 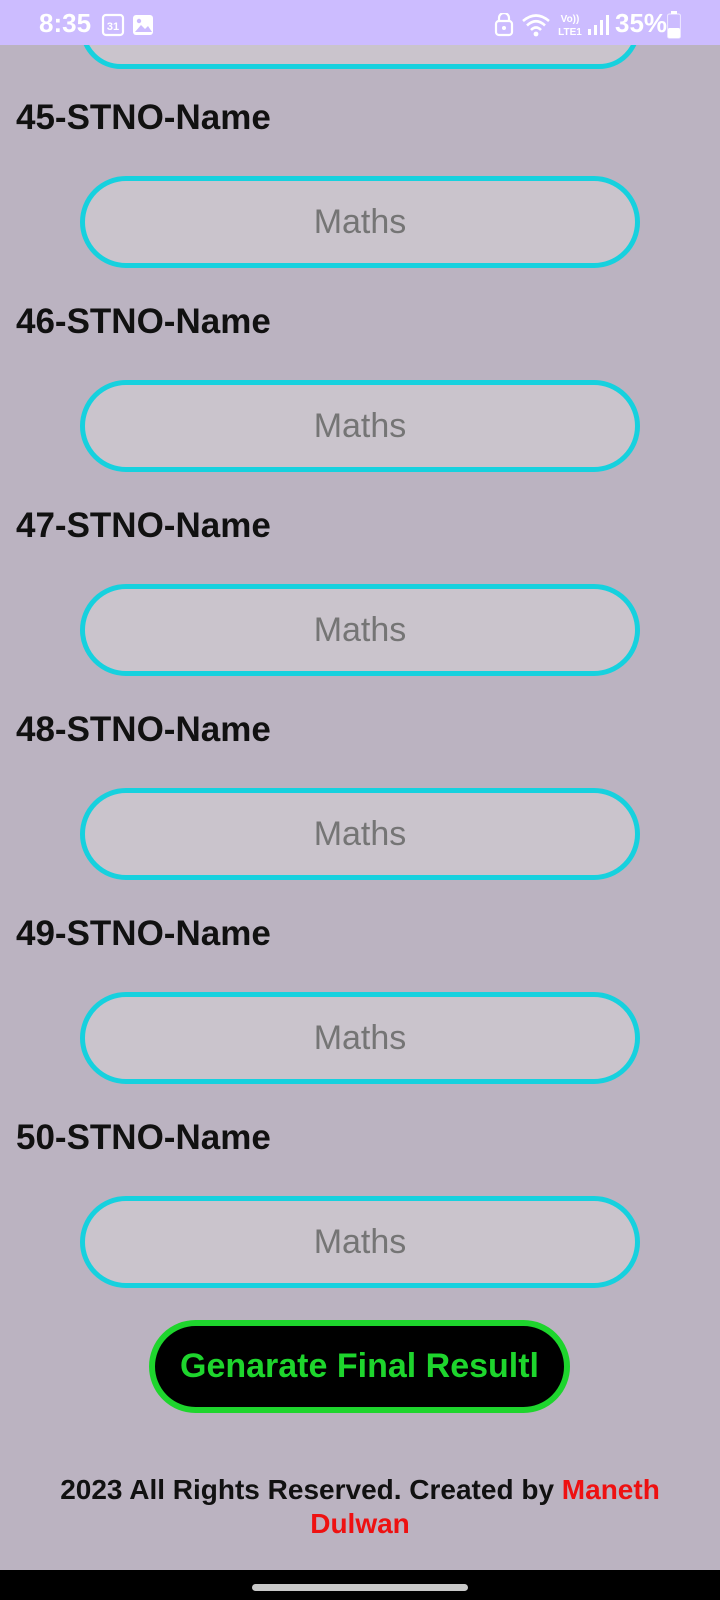 I want to click on student-label: 46-STNO-Name, so click(x=143, y=321).